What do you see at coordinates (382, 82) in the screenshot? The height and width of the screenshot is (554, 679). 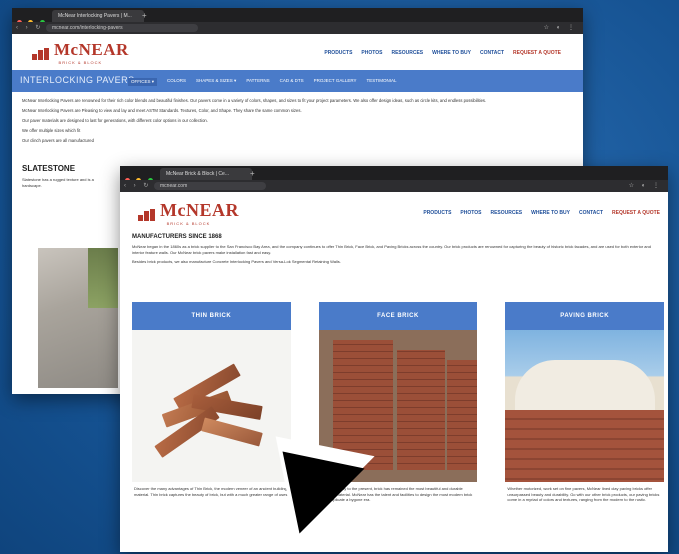 I see `subnav-testimonial: TESTIMONIAL` at bounding box center [382, 82].